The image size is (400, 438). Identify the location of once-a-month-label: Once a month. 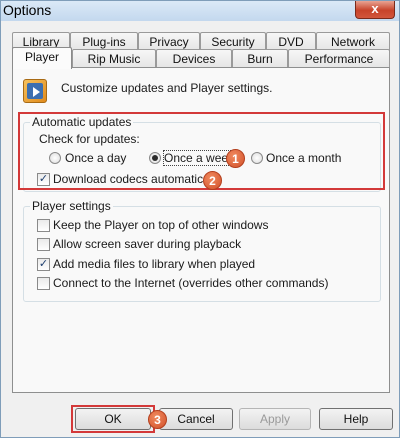
(303, 158).